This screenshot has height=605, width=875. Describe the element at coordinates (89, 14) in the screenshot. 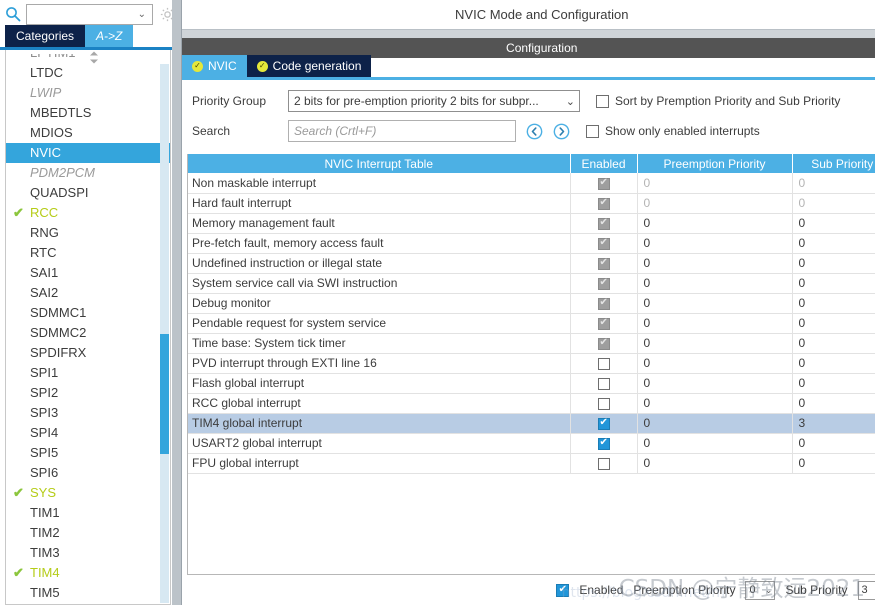

I see `peripheral-search-combobox: ⌄` at that location.